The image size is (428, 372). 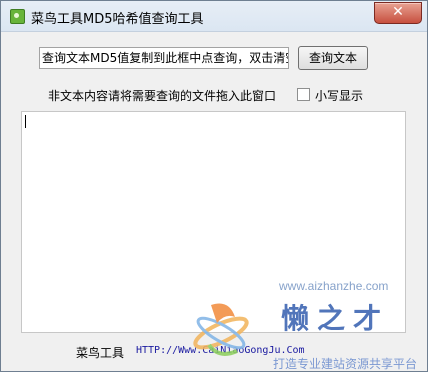 I want to click on app-icon, so click(x=17, y=16).